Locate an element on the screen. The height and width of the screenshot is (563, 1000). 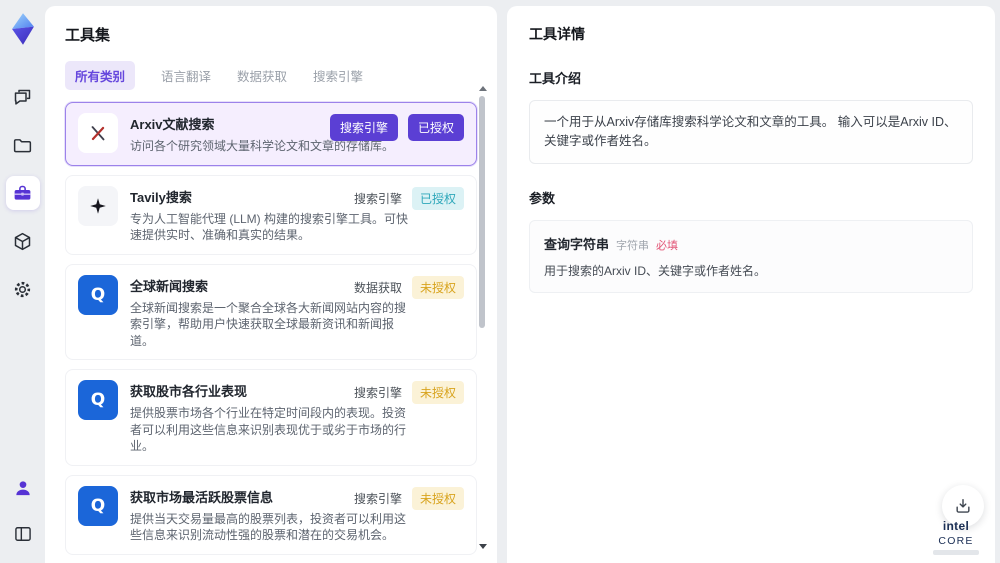
sidebar-item-packages is located at coordinates (23, 241).